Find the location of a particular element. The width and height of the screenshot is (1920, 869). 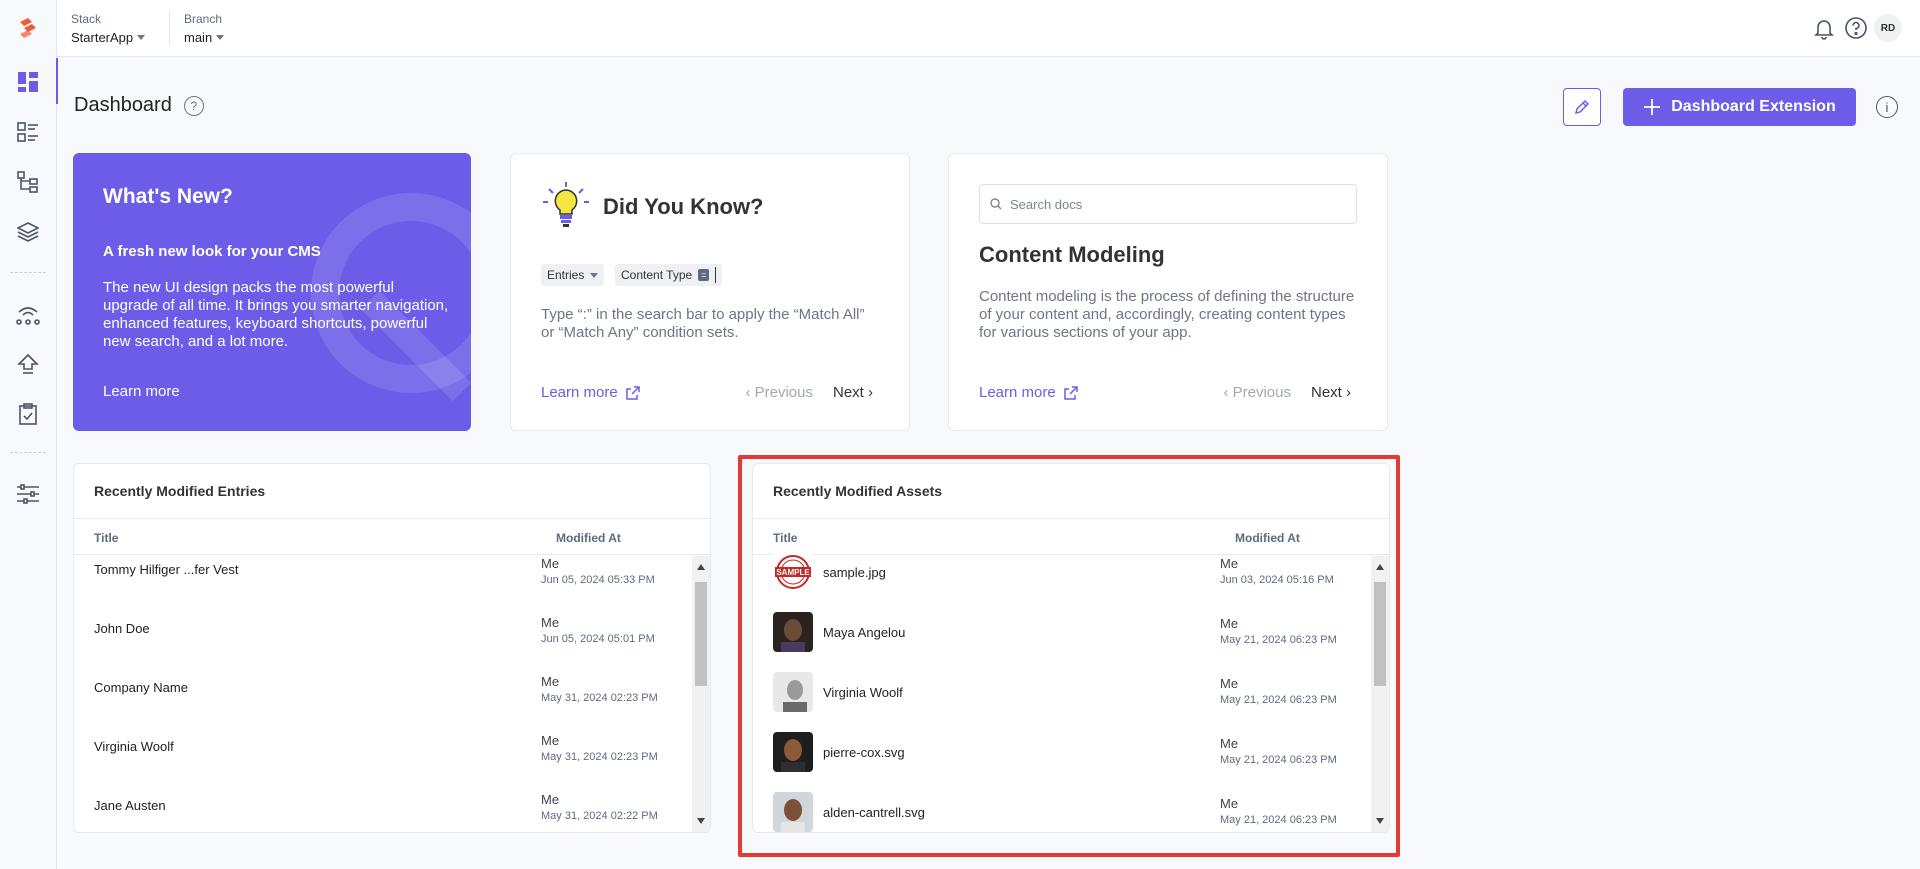

whats-new-learn-more-link: Learn more is located at coordinates (141, 391).